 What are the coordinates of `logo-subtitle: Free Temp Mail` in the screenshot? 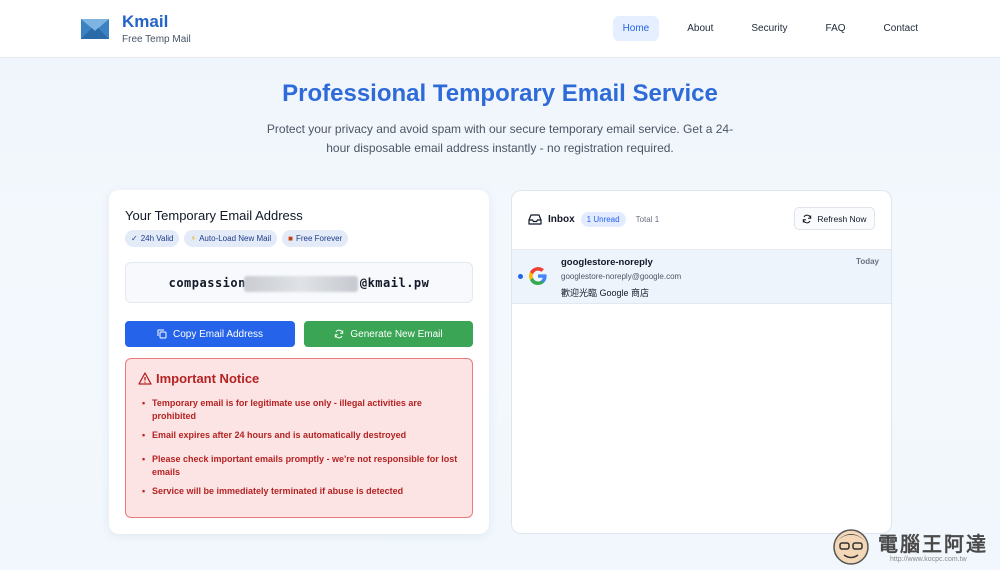 It's located at (156, 39).